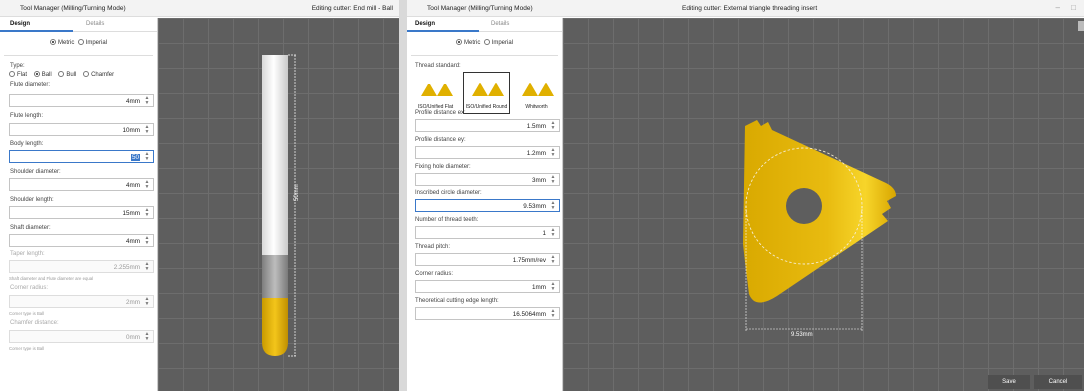  I want to click on flute-ball, so click(275, 327).